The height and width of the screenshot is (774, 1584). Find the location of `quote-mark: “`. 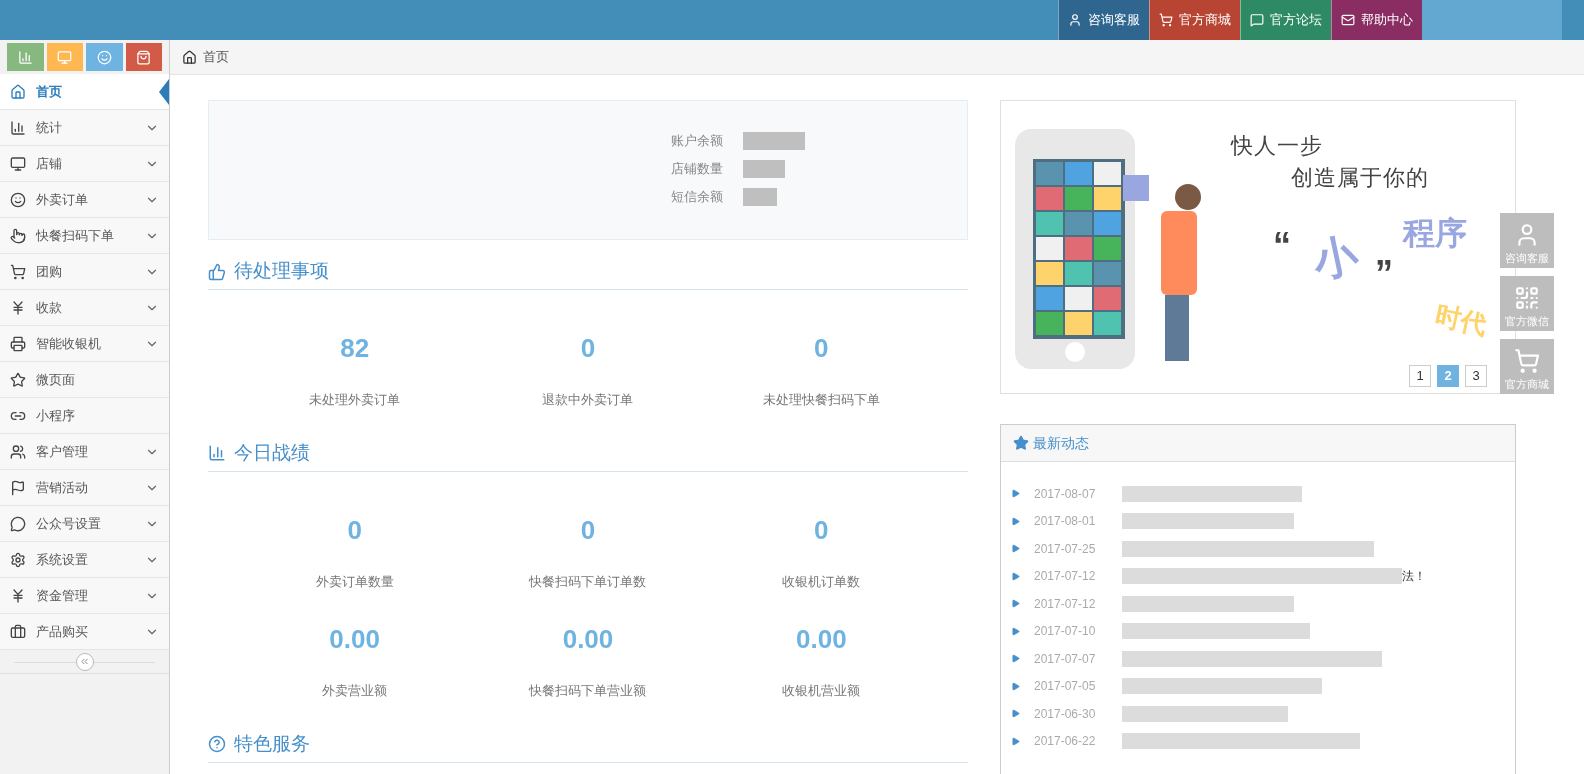

quote-mark: “ is located at coordinates (1282, 246).